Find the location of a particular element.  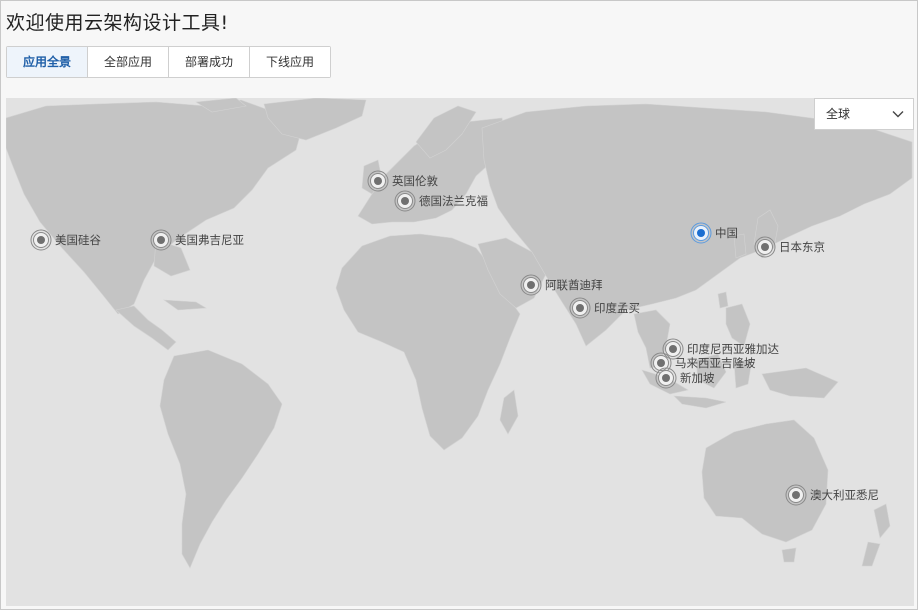

location-label: 新加坡 is located at coordinates (697, 378).